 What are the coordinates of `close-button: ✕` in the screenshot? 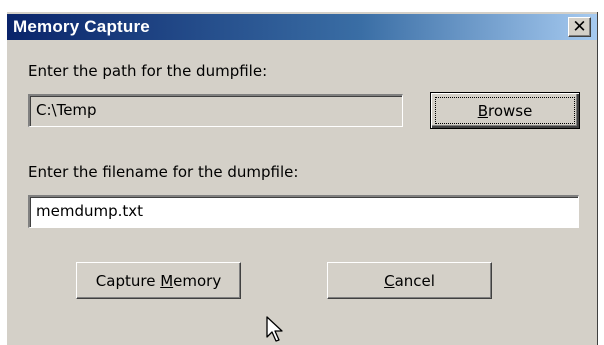 It's located at (579, 27).